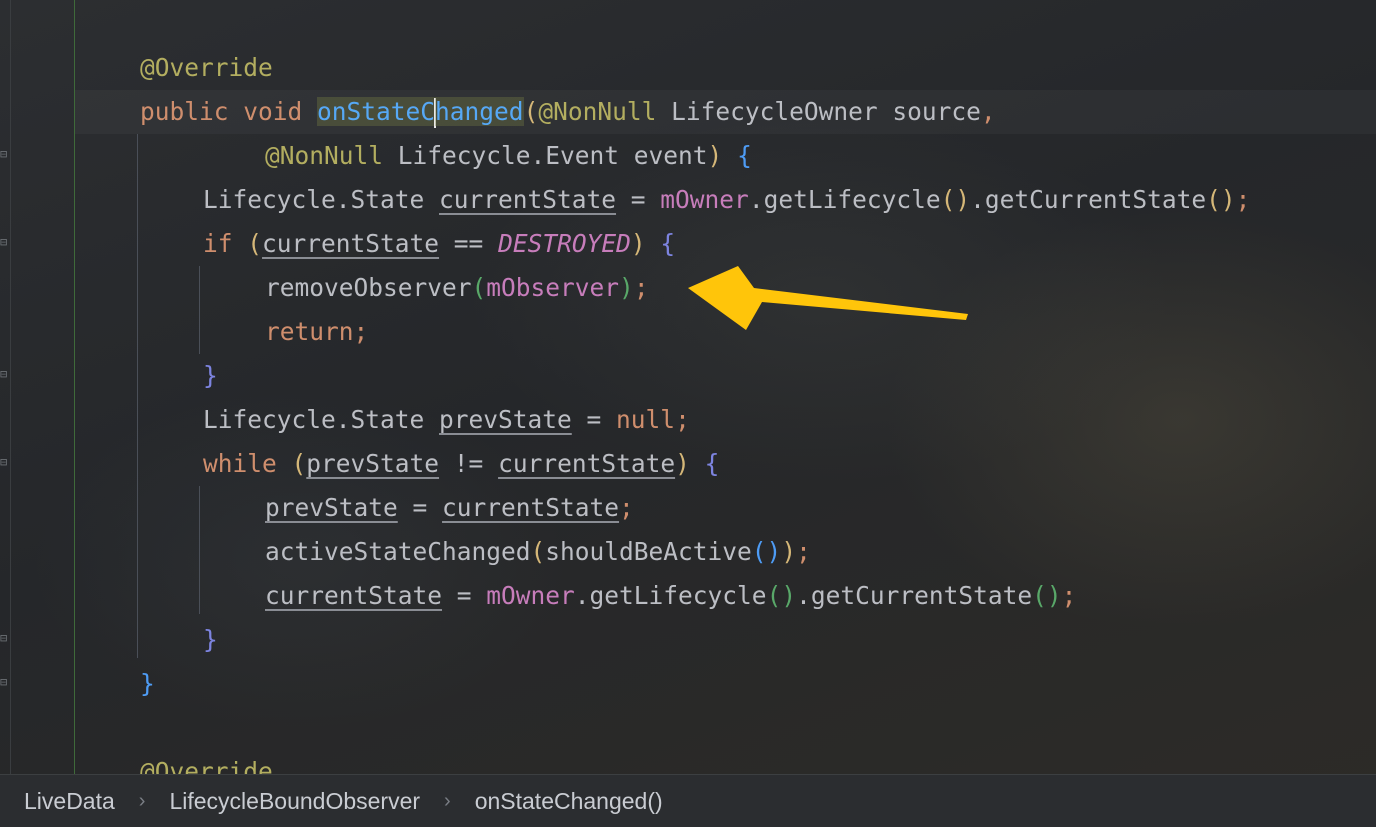 The width and height of the screenshot is (1376, 827). I want to click on code-line: return;, so click(316, 332).